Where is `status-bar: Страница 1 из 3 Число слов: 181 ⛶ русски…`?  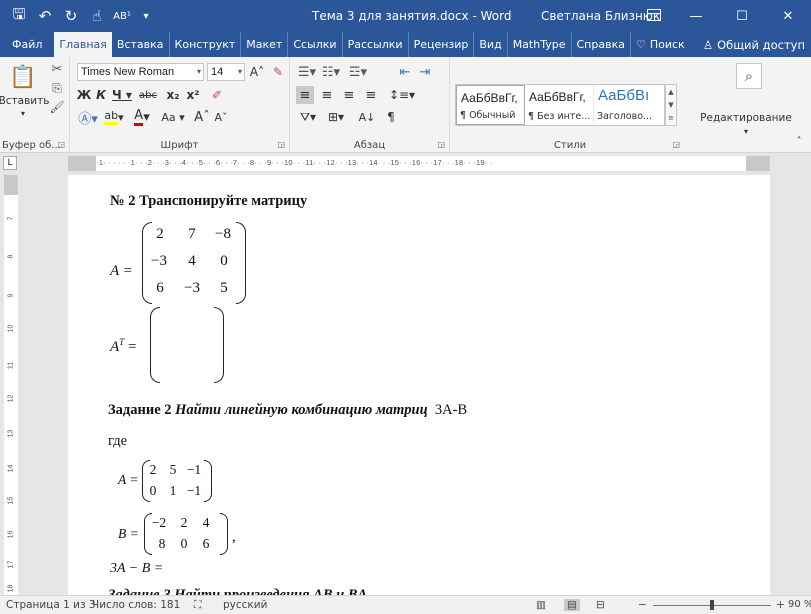
status-bar: Страница 1 из 3 Число слов: 181 ⛶ русски… is located at coordinates (405, 604).